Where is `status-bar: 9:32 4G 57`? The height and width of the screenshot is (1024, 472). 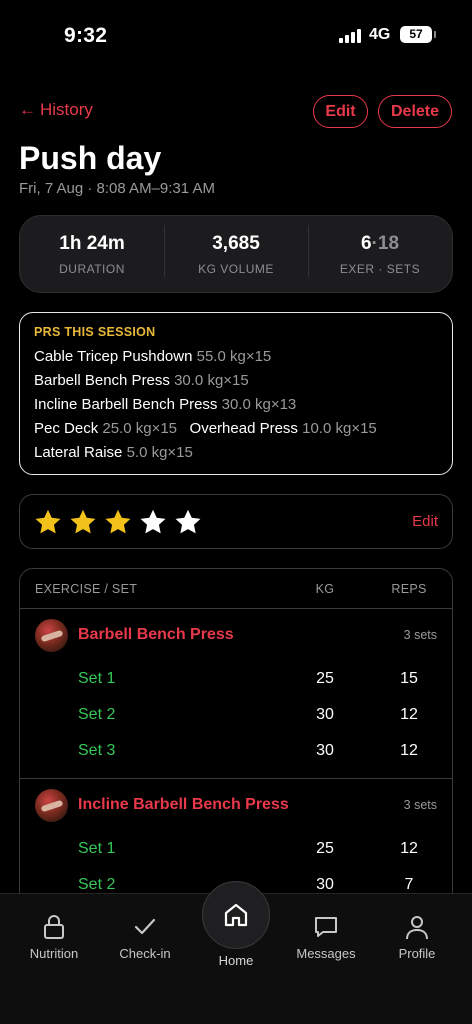 status-bar: 9:32 4G 57 is located at coordinates (236, 35).